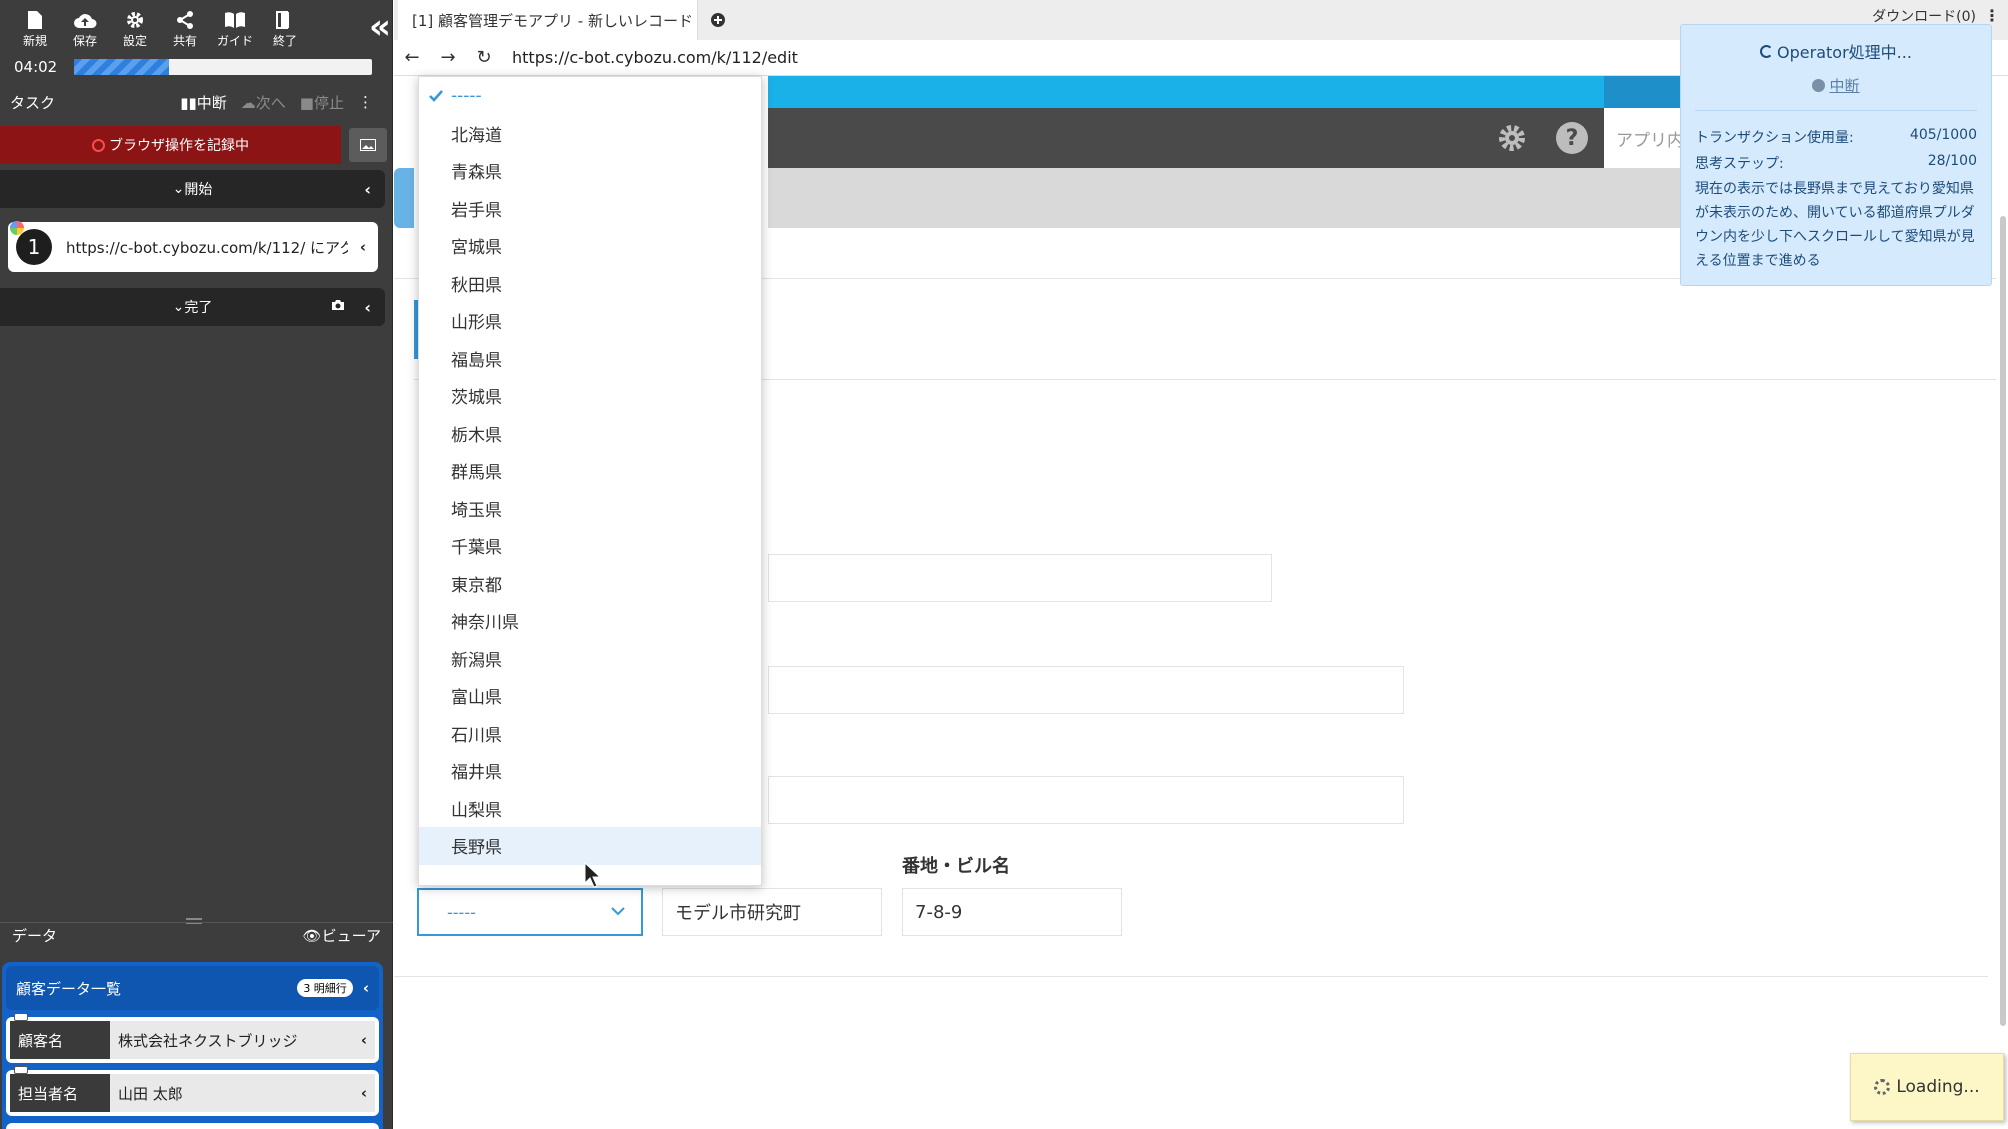  I want to click on loading-spinner-icon, so click(1882, 1087).